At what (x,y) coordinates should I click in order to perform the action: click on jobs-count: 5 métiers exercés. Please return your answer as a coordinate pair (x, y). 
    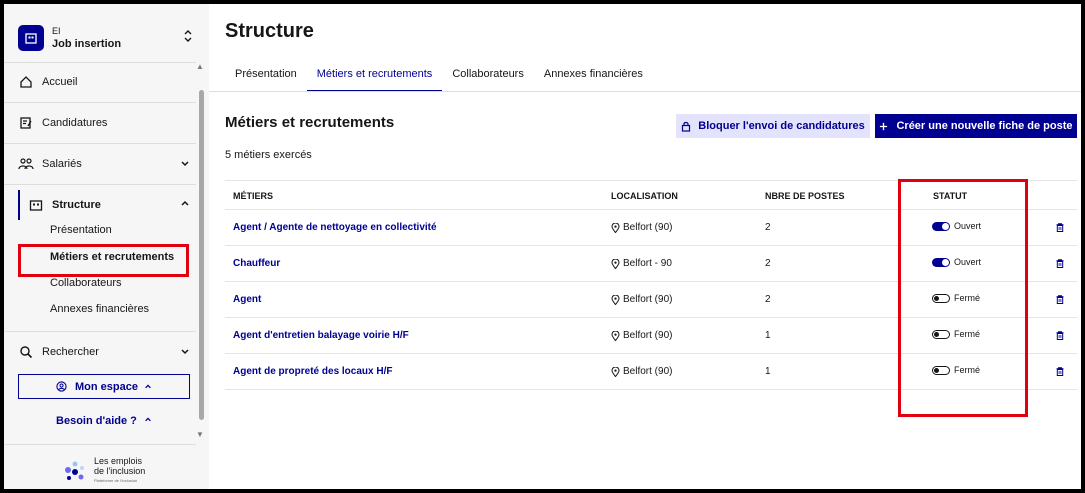
    Looking at the image, I should click on (268, 155).